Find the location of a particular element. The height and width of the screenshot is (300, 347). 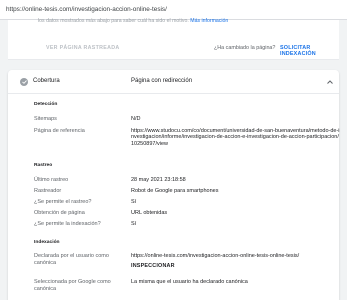

last-crawl-value: 28 may 2021 23:18:58 is located at coordinates (158, 180).